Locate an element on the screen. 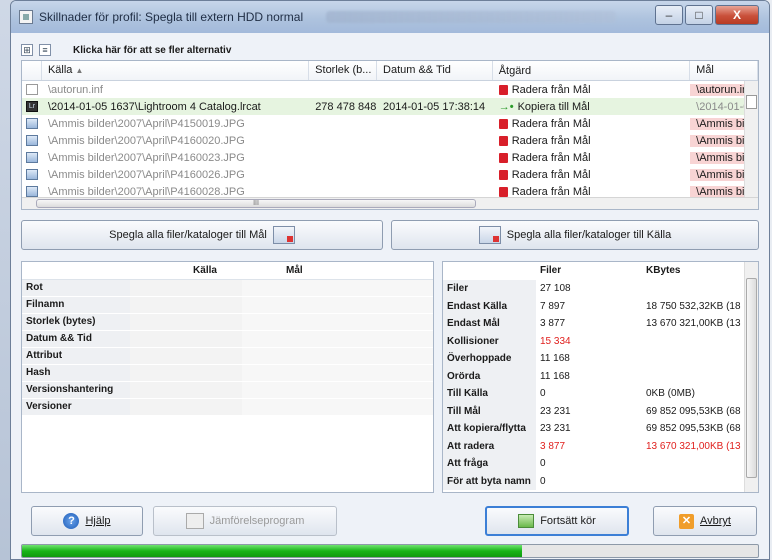 This screenshot has width=772, height=560. statistics-header: Filer KBytes is located at coordinates (600, 271).